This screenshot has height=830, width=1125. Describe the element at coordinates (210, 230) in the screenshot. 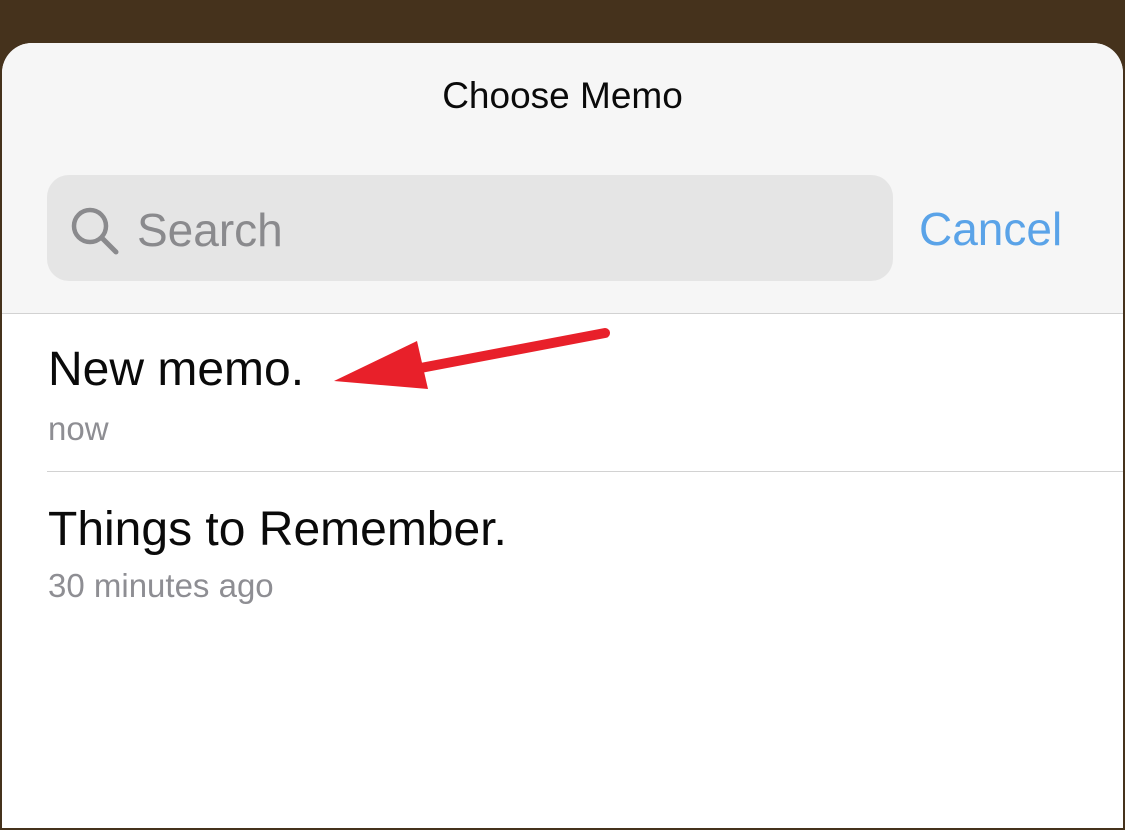

I see `search-placeholder: Search` at that location.